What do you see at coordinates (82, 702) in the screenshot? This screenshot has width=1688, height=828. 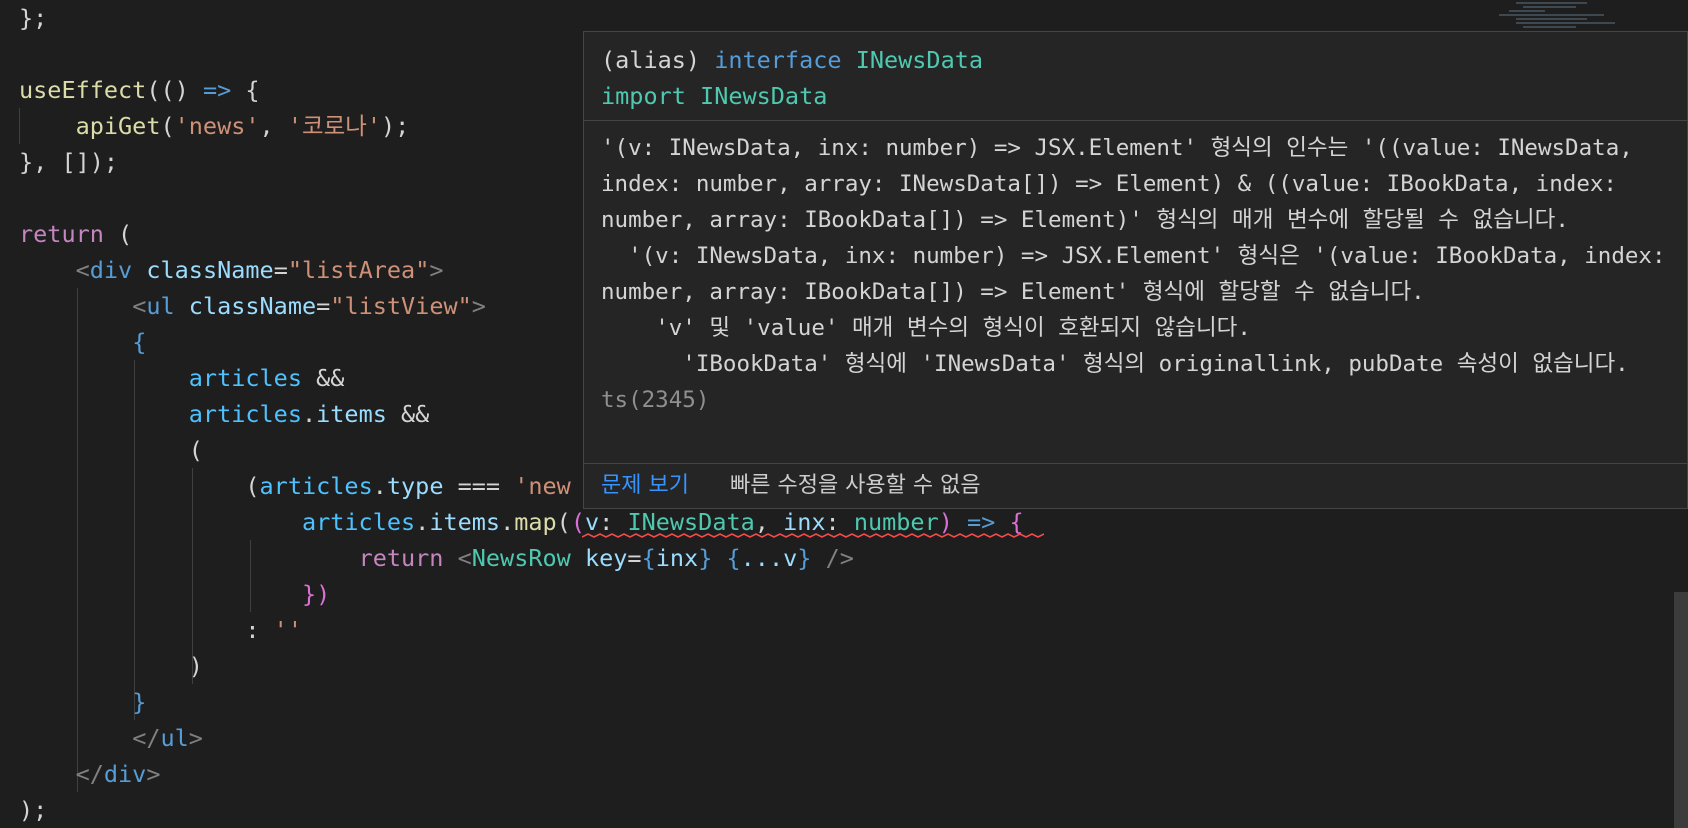 I see `code-line: }` at bounding box center [82, 702].